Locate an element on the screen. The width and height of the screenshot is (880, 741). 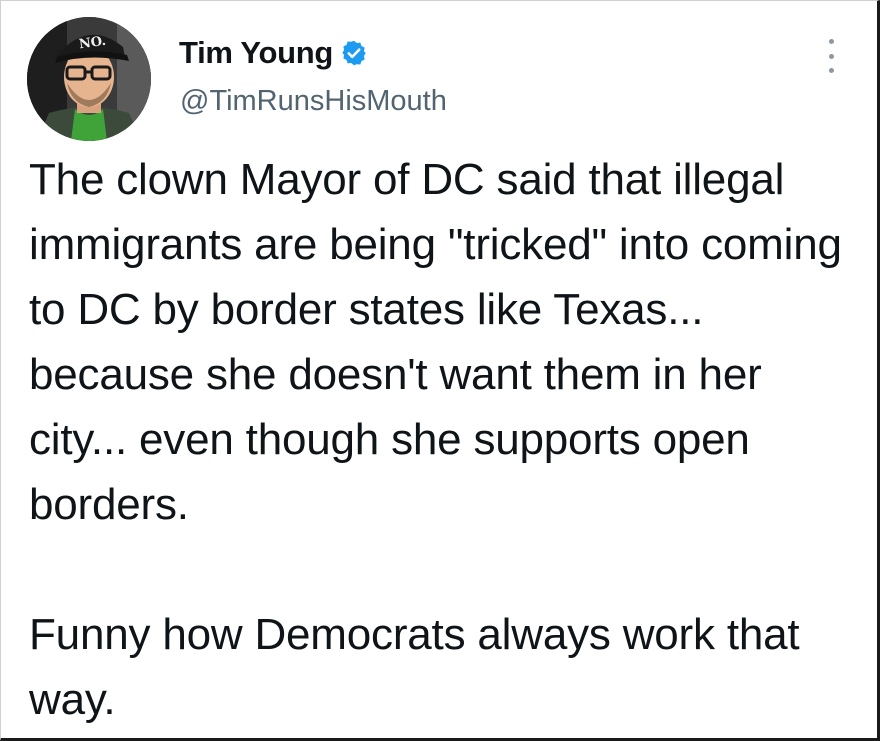
author-handle: @TimRunsHisMouth is located at coordinates (313, 101).